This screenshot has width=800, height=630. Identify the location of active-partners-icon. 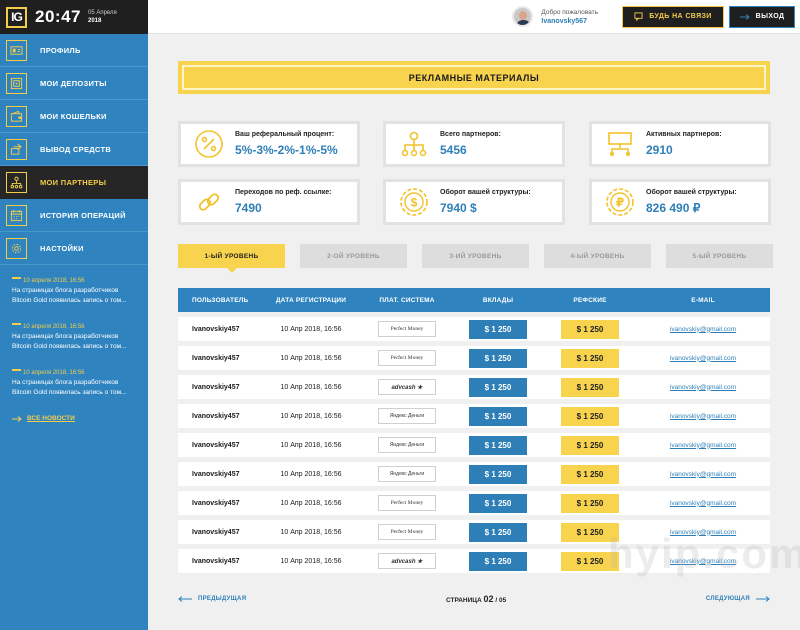
(620, 144).